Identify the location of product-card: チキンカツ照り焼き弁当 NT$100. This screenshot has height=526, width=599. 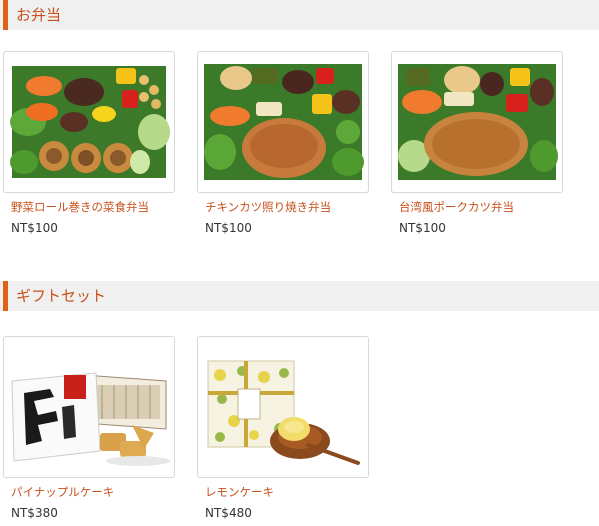
(283, 143).